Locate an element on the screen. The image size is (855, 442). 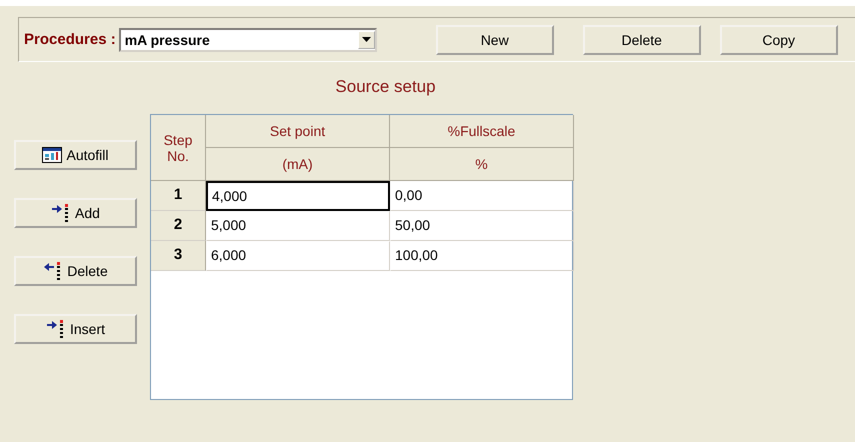
add-button: Add is located at coordinates (75, 213).